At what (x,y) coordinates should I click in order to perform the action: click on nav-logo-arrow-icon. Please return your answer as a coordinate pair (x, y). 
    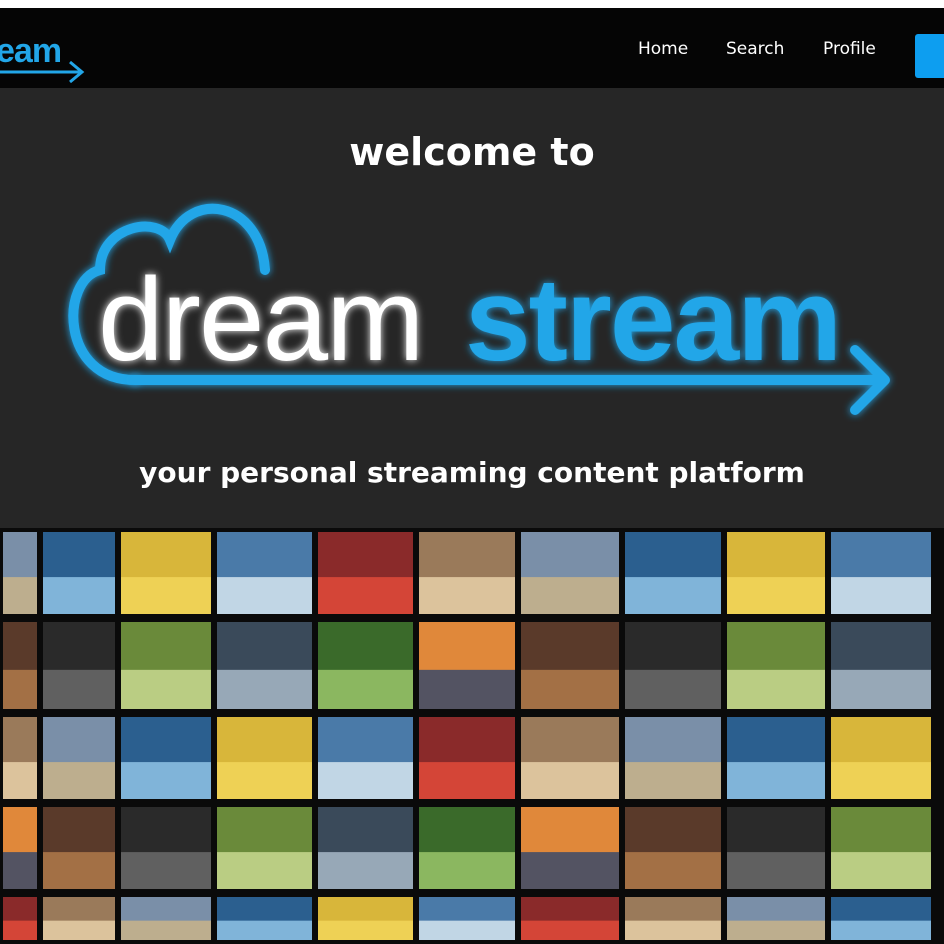
    Looking at the image, I should click on (42, 72).